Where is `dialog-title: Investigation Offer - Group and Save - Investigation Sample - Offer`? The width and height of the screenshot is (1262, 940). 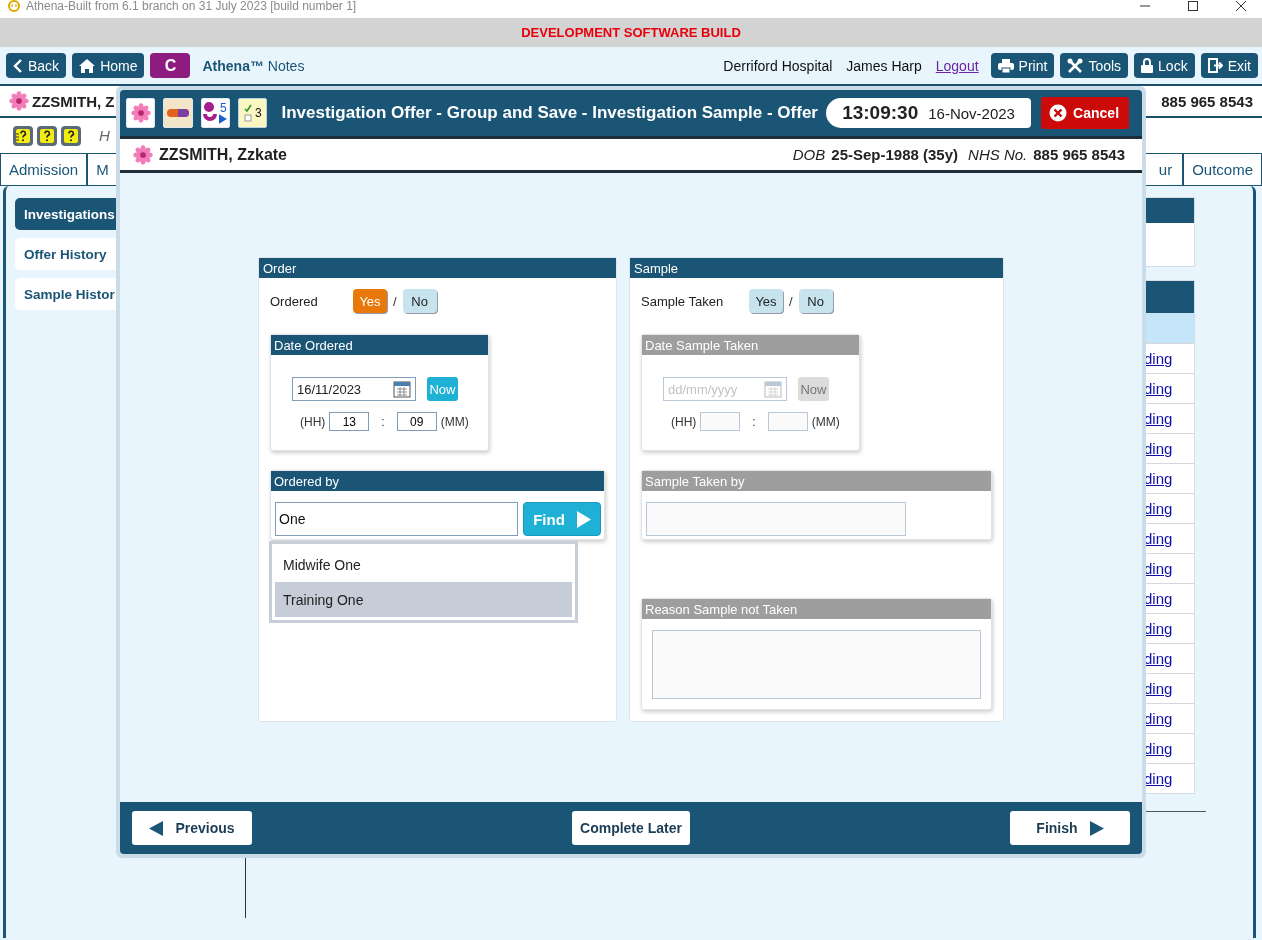 dialog-title: Investigation Offer - Group and Save - Investigation Sample - Offer is located at coordinates (549, 113).